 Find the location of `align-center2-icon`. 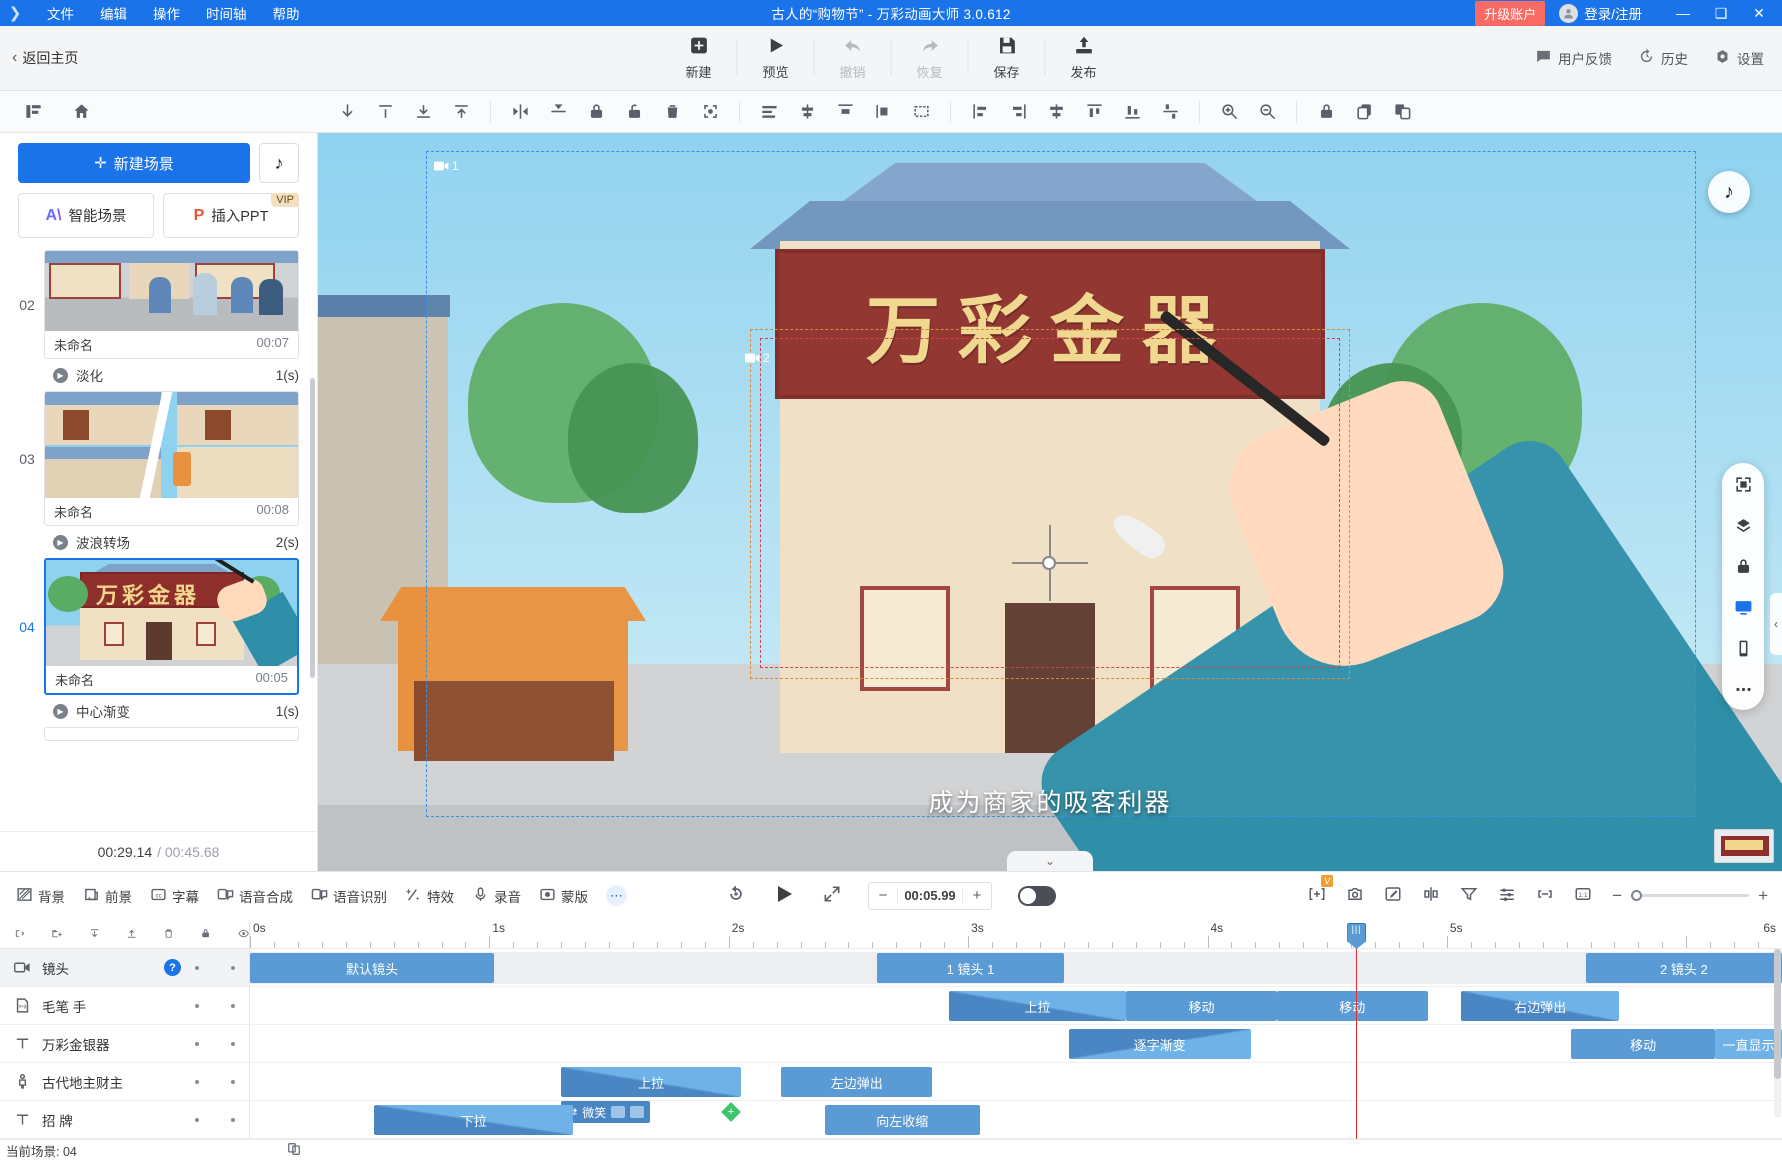

align-center2-icon is located at coordinates (1056, 112).